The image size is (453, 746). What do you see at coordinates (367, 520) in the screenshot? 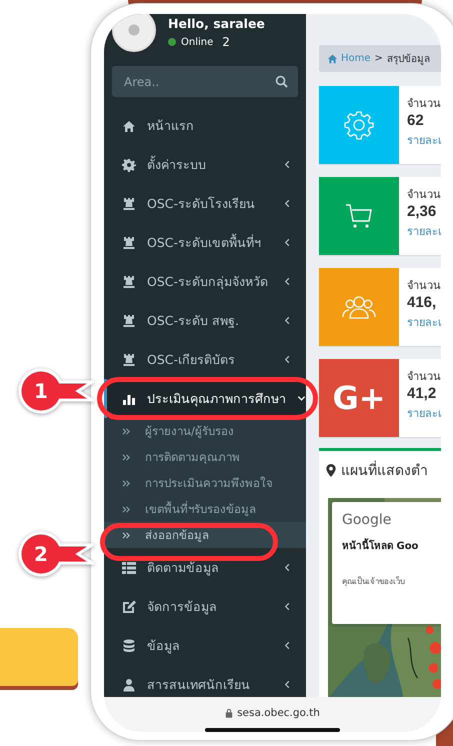
I see `dialog-brand: Google` at bounding box center [367, 520].